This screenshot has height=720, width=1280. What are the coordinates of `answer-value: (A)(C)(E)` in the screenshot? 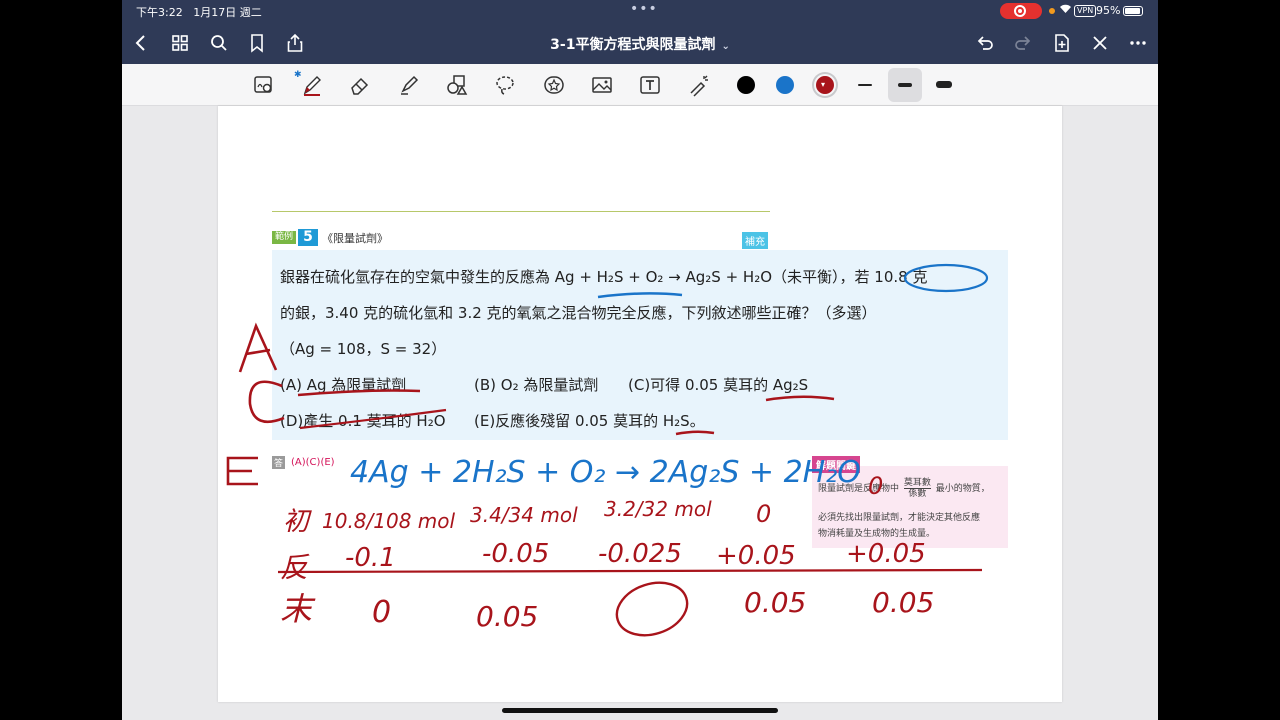 It's located at (313, 462).